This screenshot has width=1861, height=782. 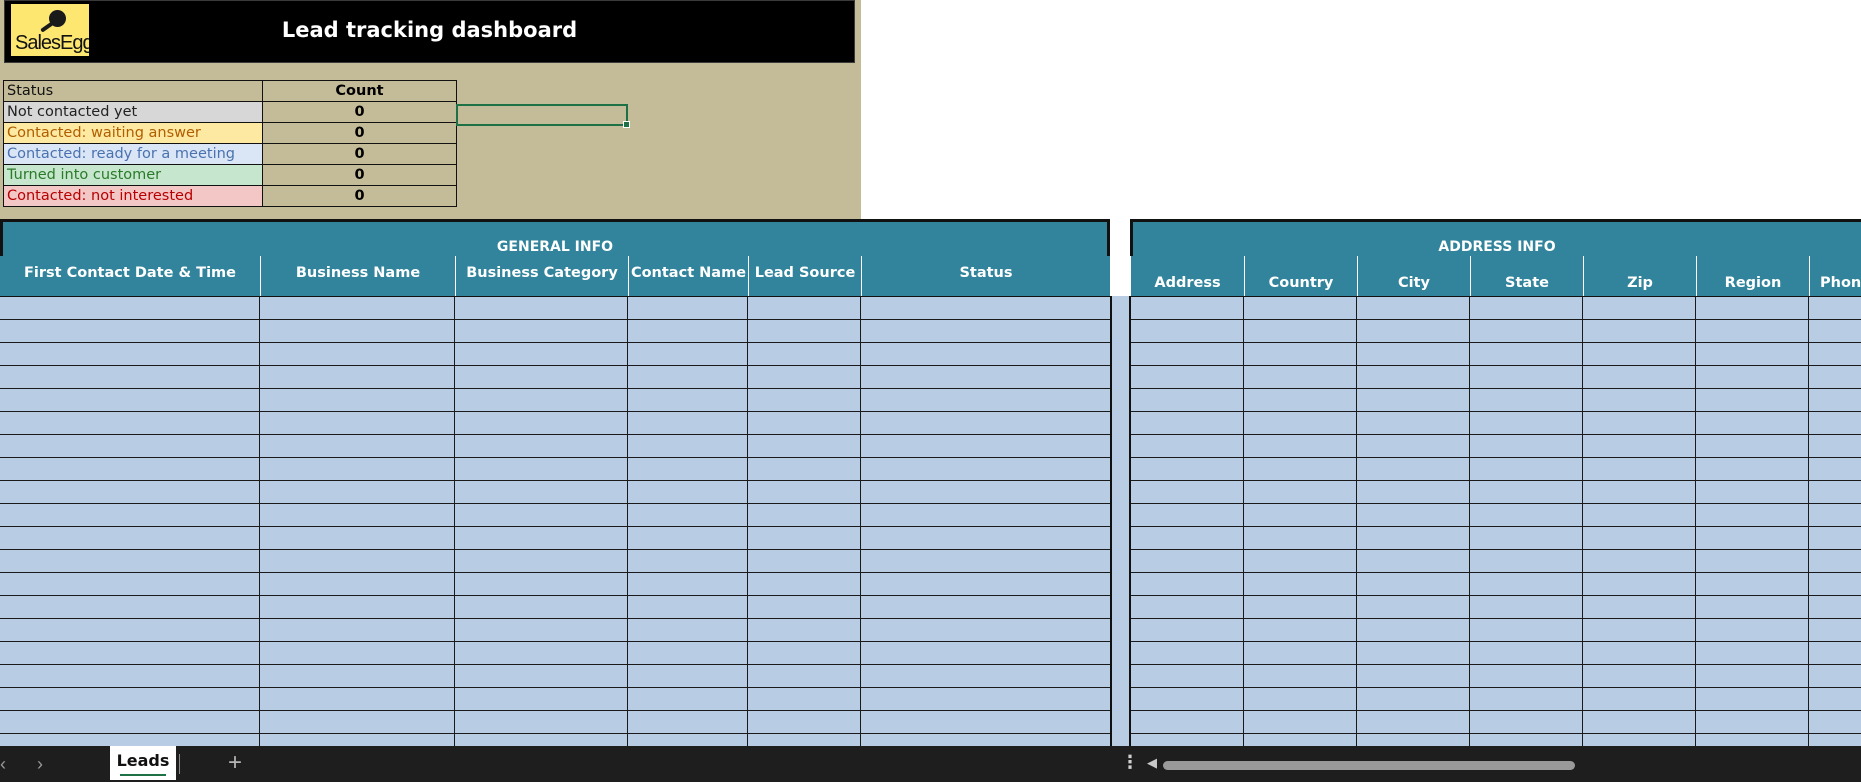 What do you see at coordinates (1752, 276) in the screenshot?
I see `column-header-region: Region` at bounding box center [1752, 276].